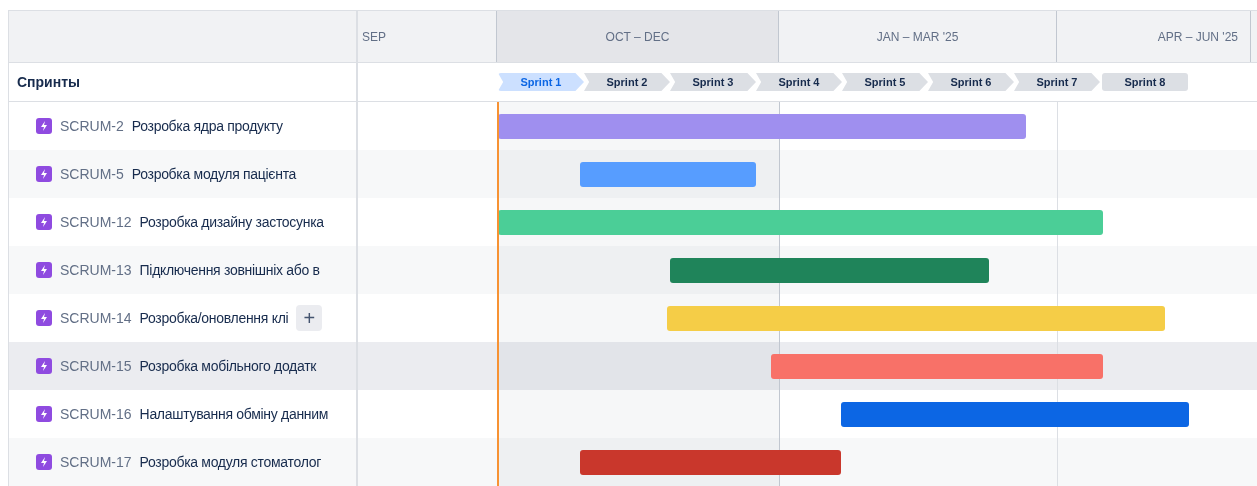 This screenshot has width=1257, height=486. Describe the element at coordinates (309, 318) in the screenshot. I see `add-button: +` at that location.